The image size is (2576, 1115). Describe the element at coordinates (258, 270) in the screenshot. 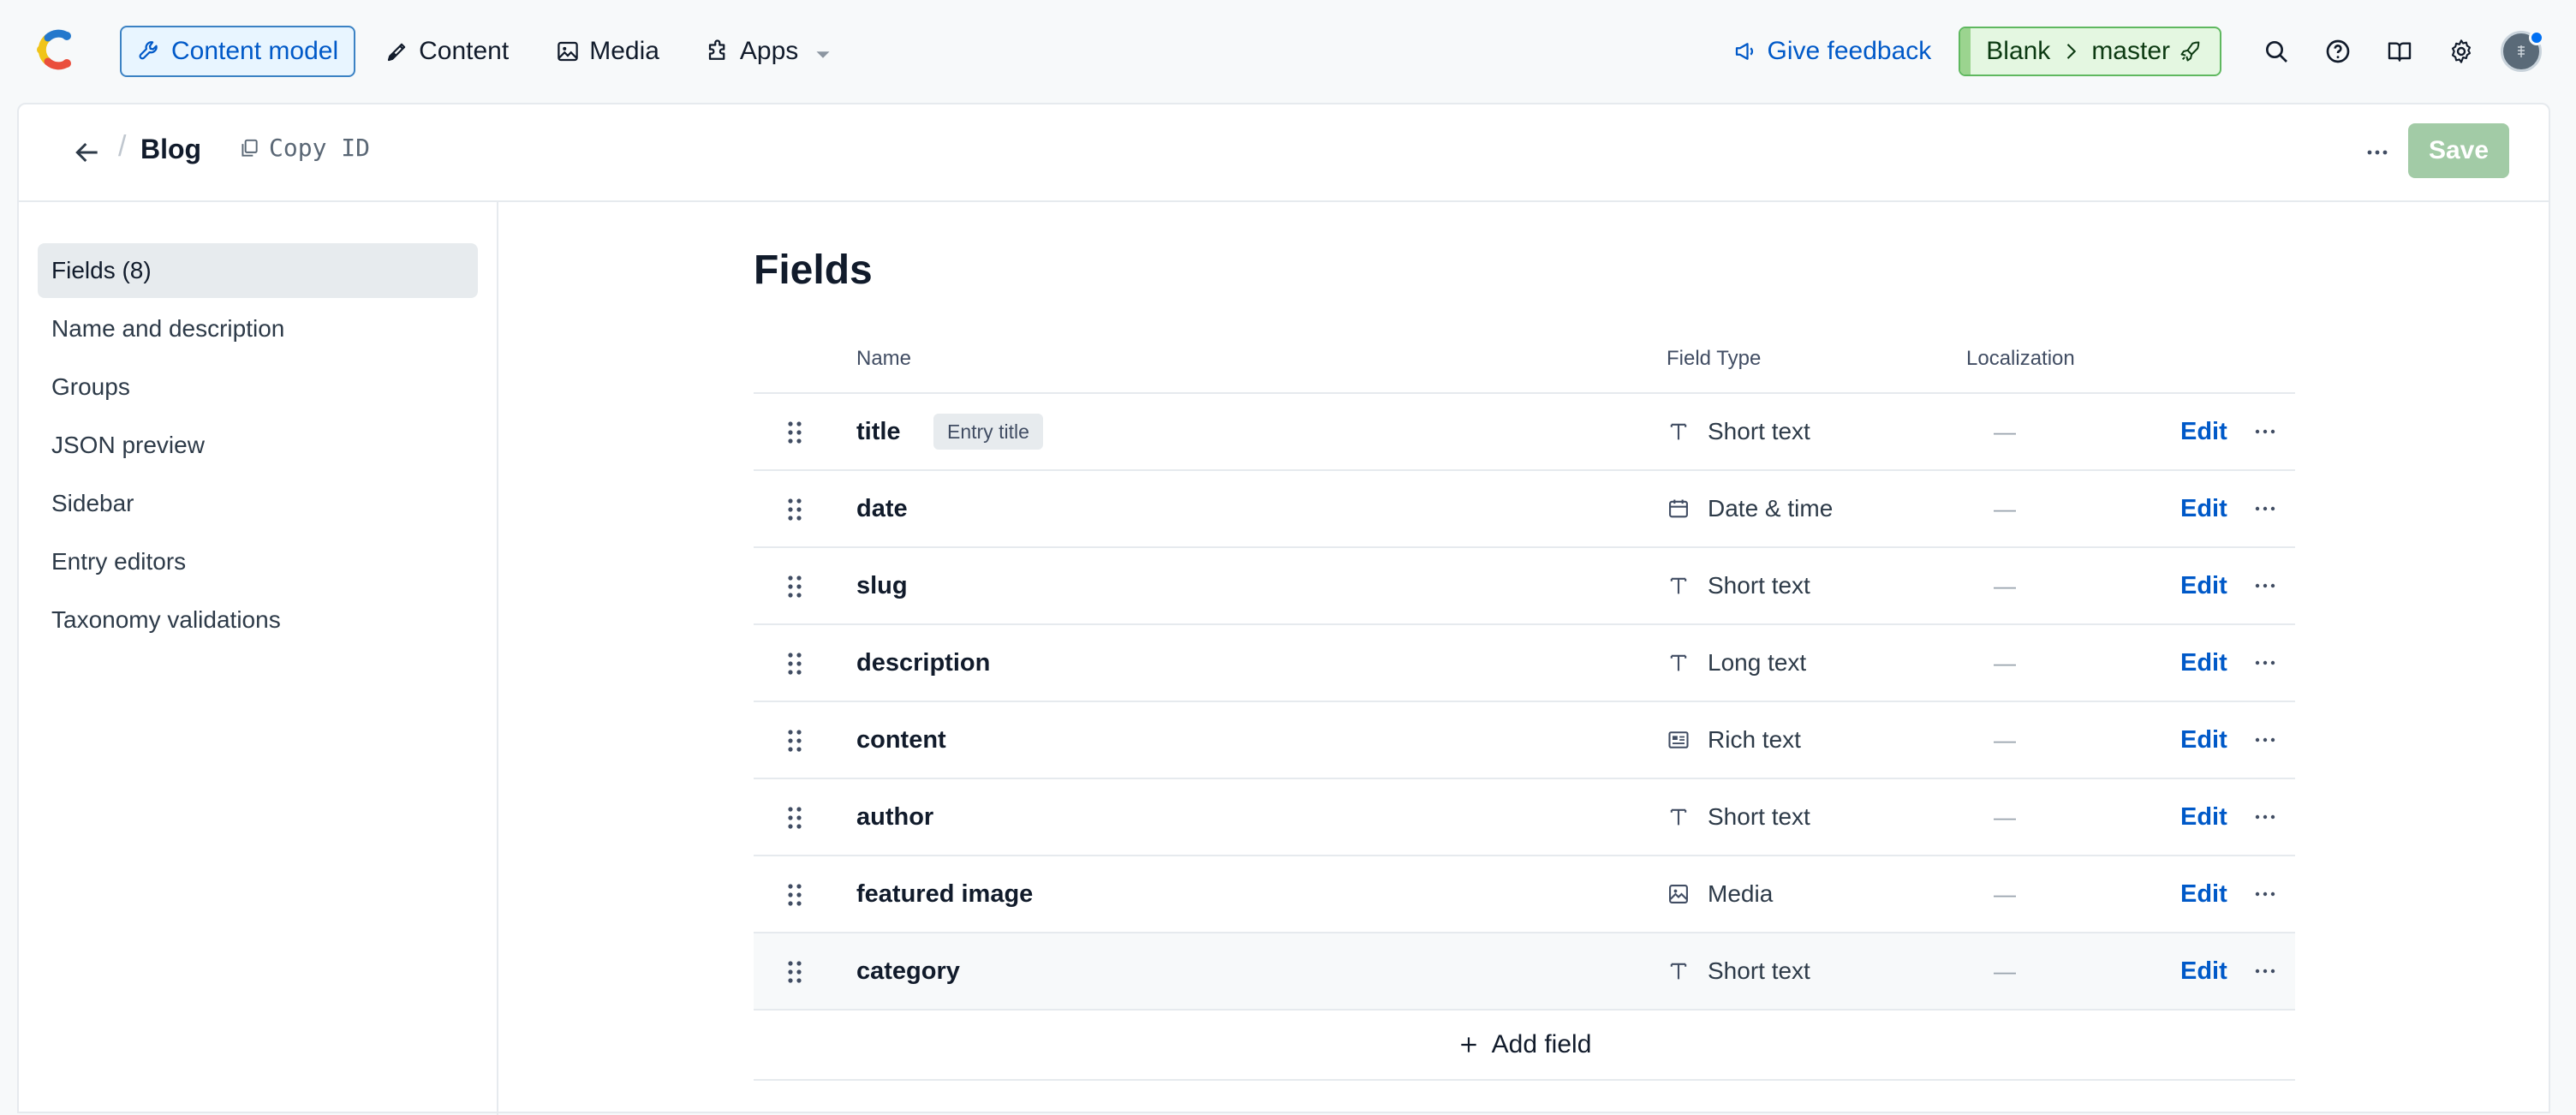

I see `sidebar-item-fields: Fields (8)` at that location.